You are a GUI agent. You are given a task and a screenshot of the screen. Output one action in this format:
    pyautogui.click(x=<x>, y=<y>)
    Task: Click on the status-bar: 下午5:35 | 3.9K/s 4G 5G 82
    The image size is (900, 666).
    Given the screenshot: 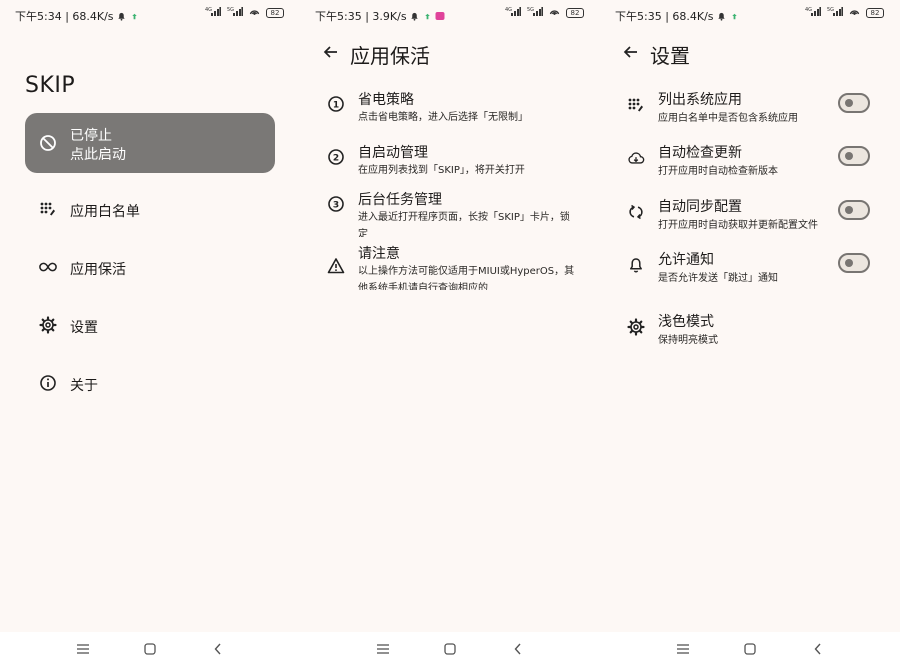 What is the action you would take?
    pyautogui.click(x=450, y=14)
    